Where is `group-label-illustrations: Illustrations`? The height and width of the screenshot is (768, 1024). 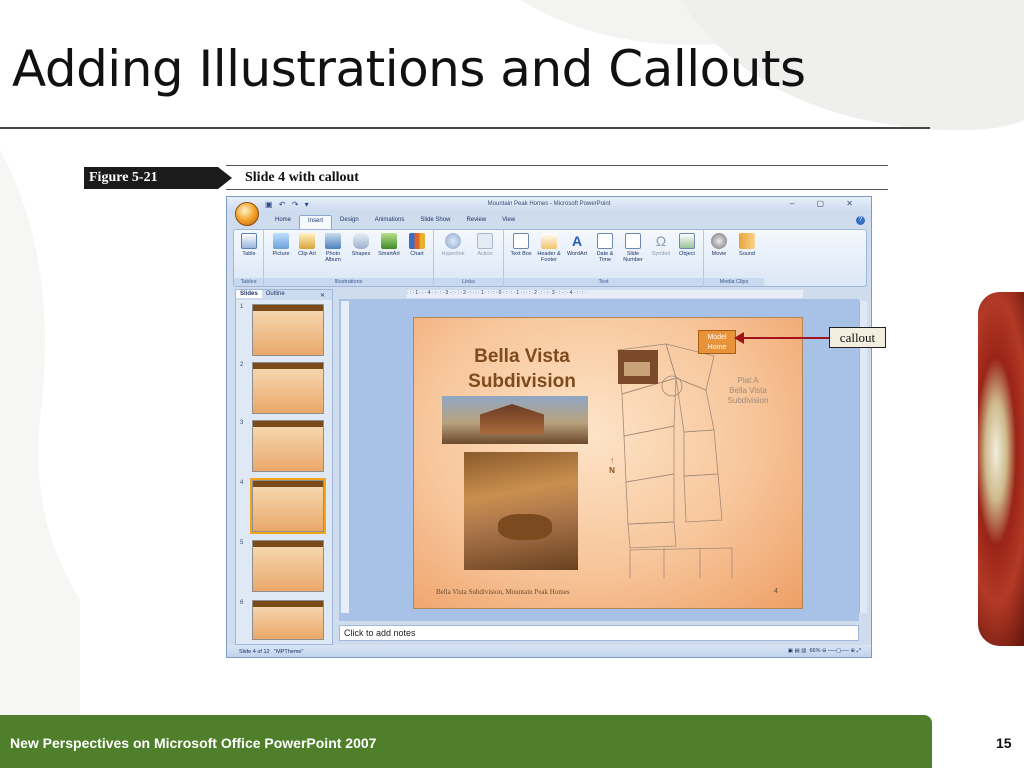 group-label-illustrations: Illustrations is located at coordinates (348, 282).